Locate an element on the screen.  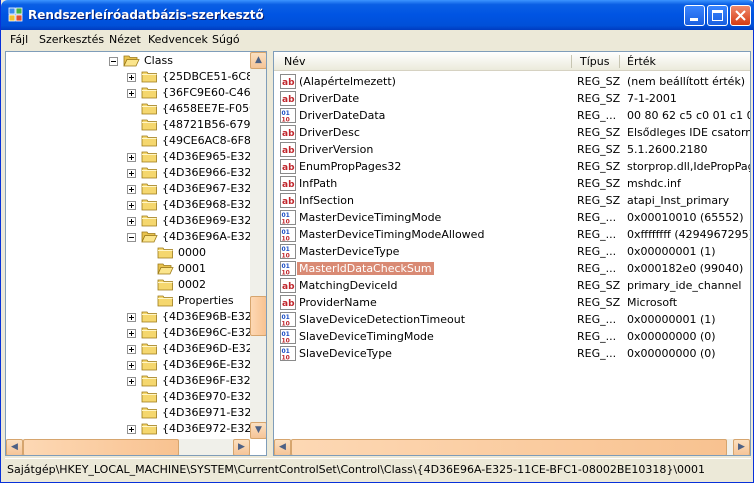
list-item: ab DriverDate REG_SZ 7-1-2001 is located at coordinates (512, 98).